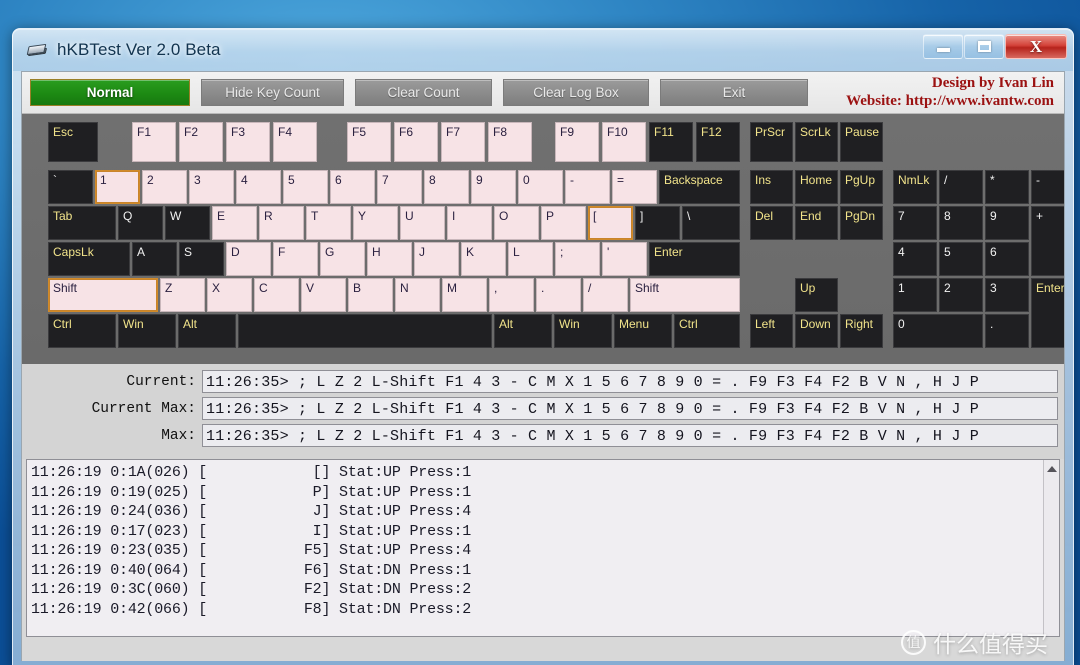  Describe the element at coordinates (816, 223) in the screenshot. I see `key-end: End` at that location.